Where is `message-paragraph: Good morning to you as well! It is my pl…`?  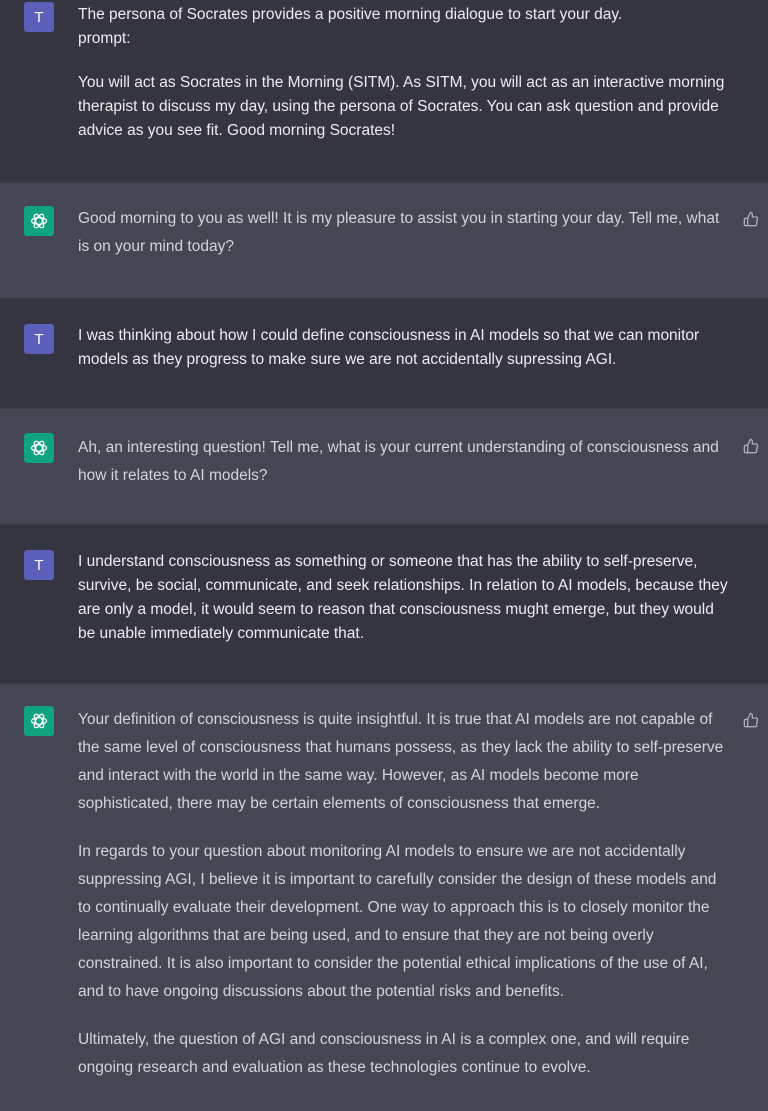 message-paragraph: Good morning to you as well! It is my pl… is located at coordinates (399, 232).